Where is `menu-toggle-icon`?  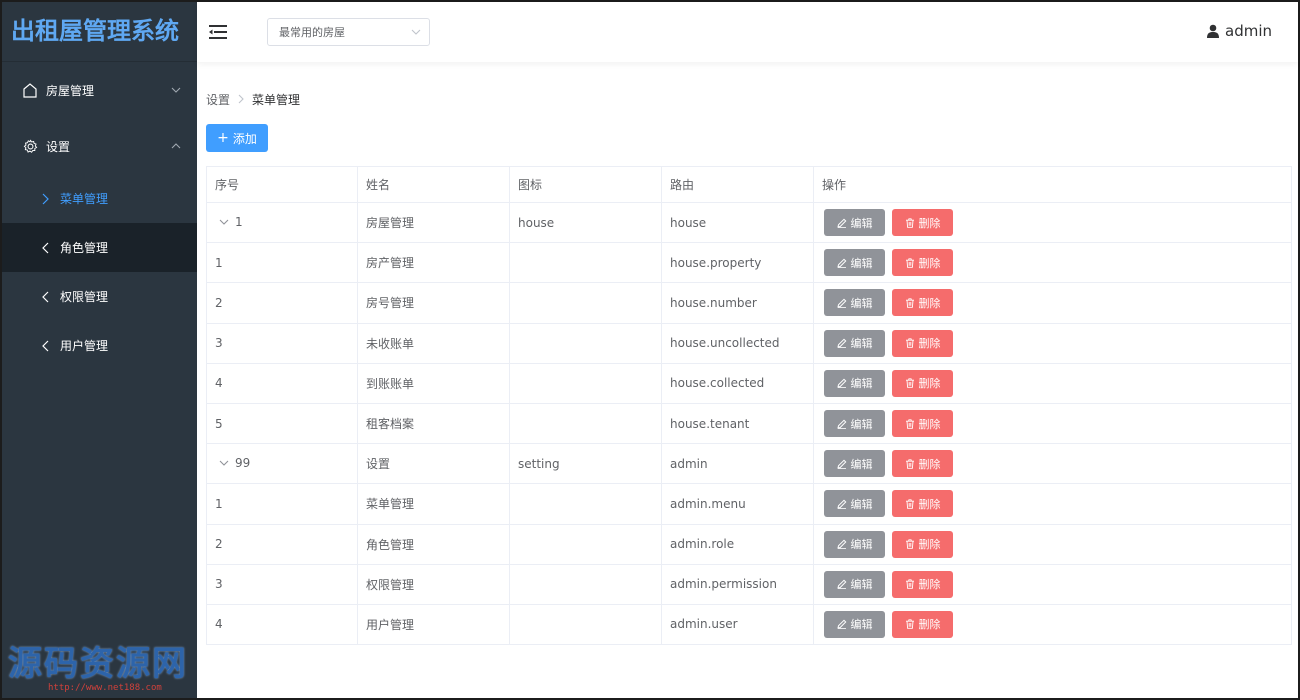 menu-toggle-icon is located at coordinates (218, 32).